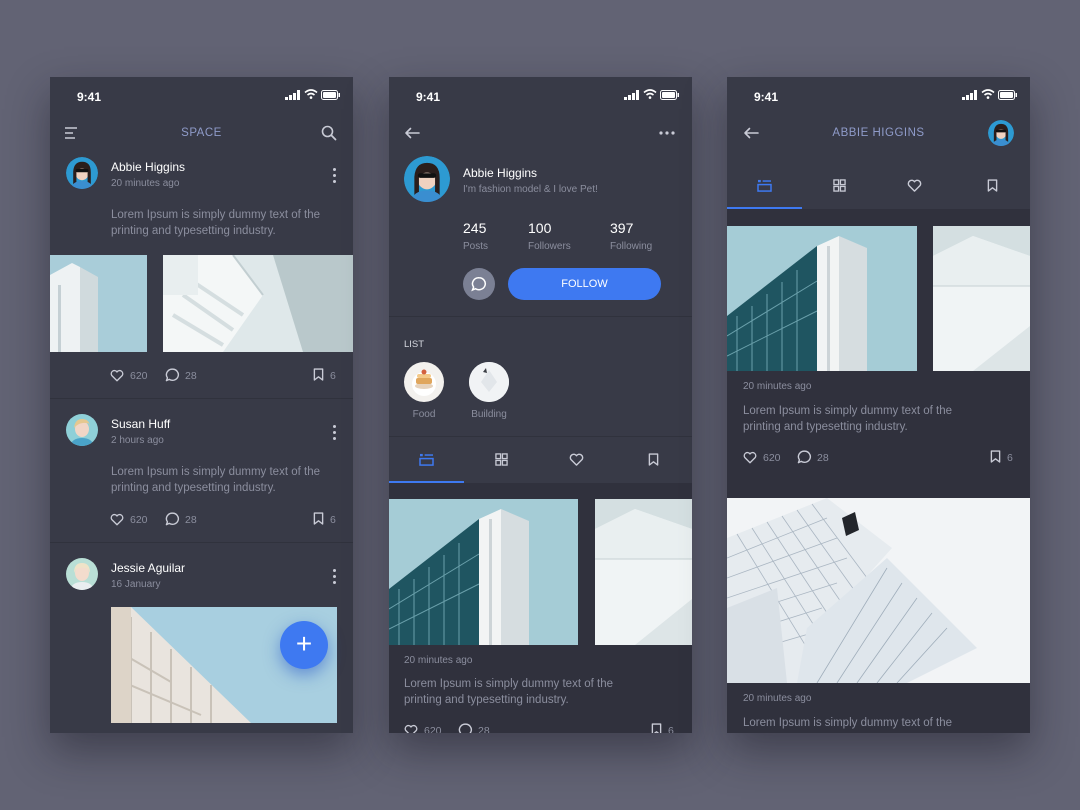  I want to click on message-button, so click(479, 284).